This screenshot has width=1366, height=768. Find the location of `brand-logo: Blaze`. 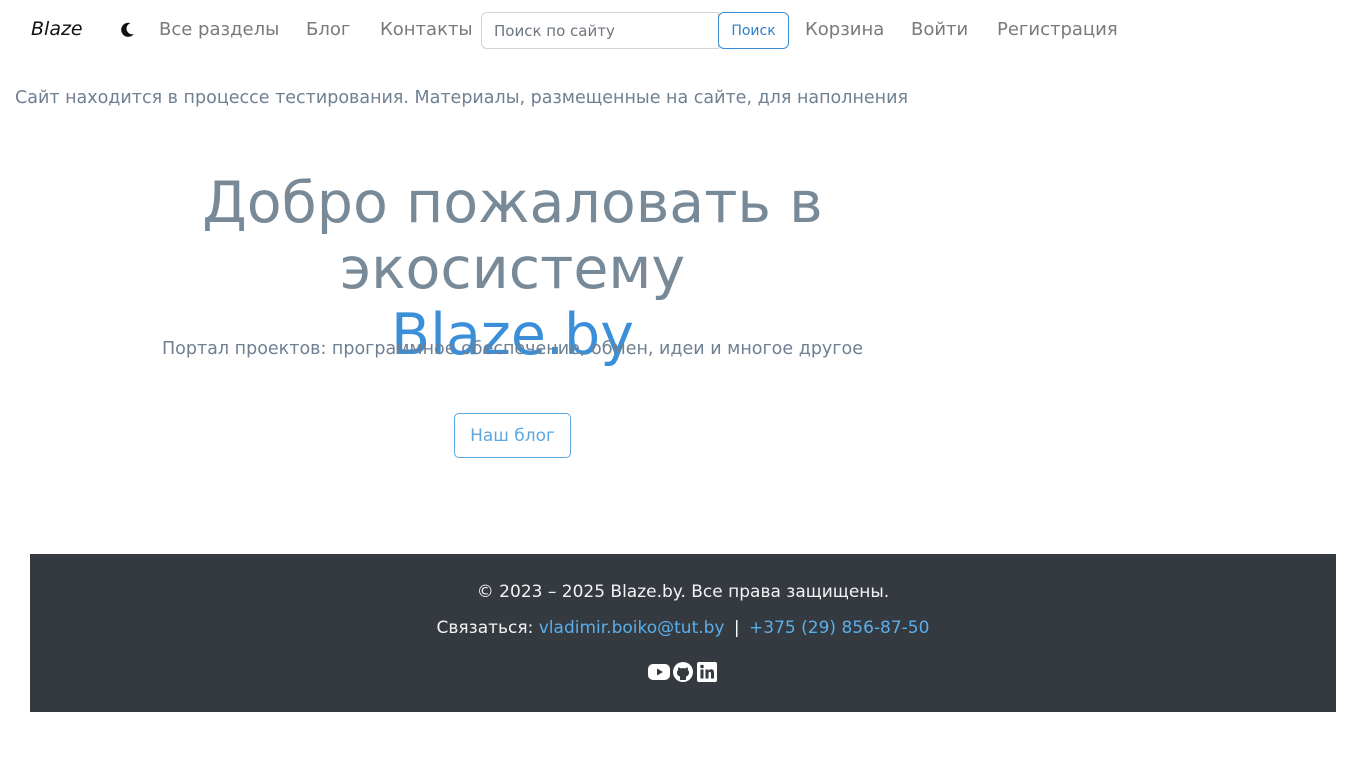

brand-logo: Blaze is located at coordinates (57, 29).